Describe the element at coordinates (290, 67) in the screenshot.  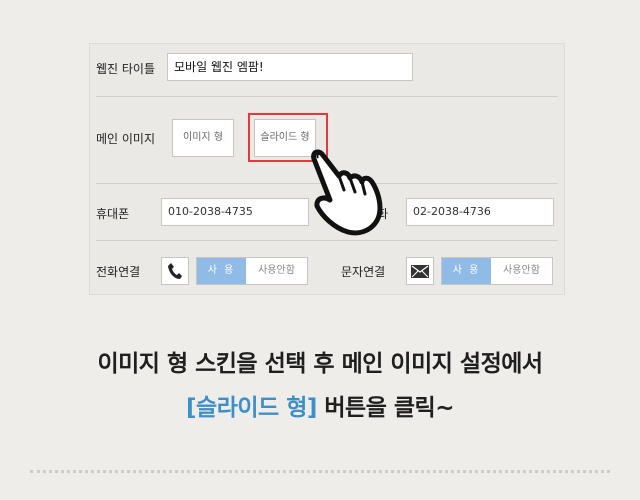
I see `title-input: 모바일 웹진 엠팜!` at that location.